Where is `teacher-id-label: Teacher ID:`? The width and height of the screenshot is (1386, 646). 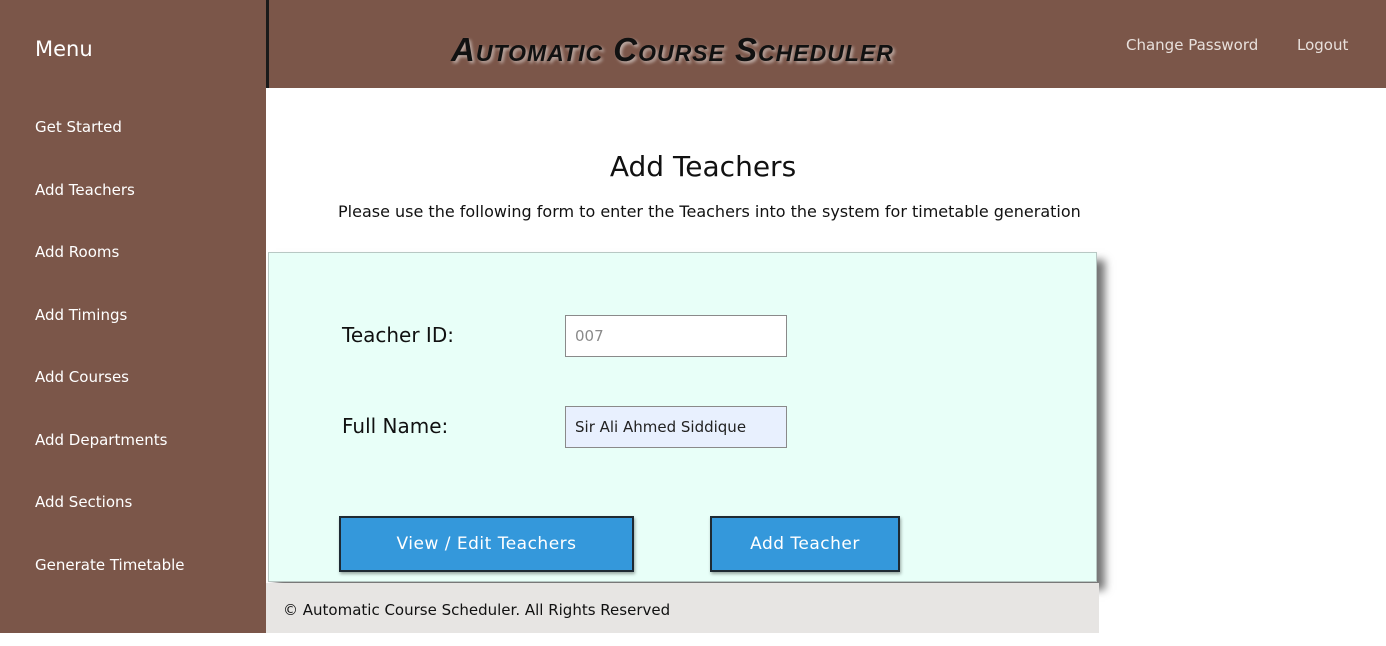 teacher-id-label: Teacher ID: is located at coordinates (398, 335).